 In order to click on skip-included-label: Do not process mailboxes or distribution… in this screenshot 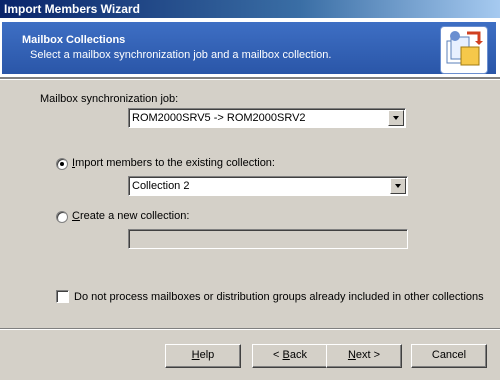, I will do `click(279, 297)`.